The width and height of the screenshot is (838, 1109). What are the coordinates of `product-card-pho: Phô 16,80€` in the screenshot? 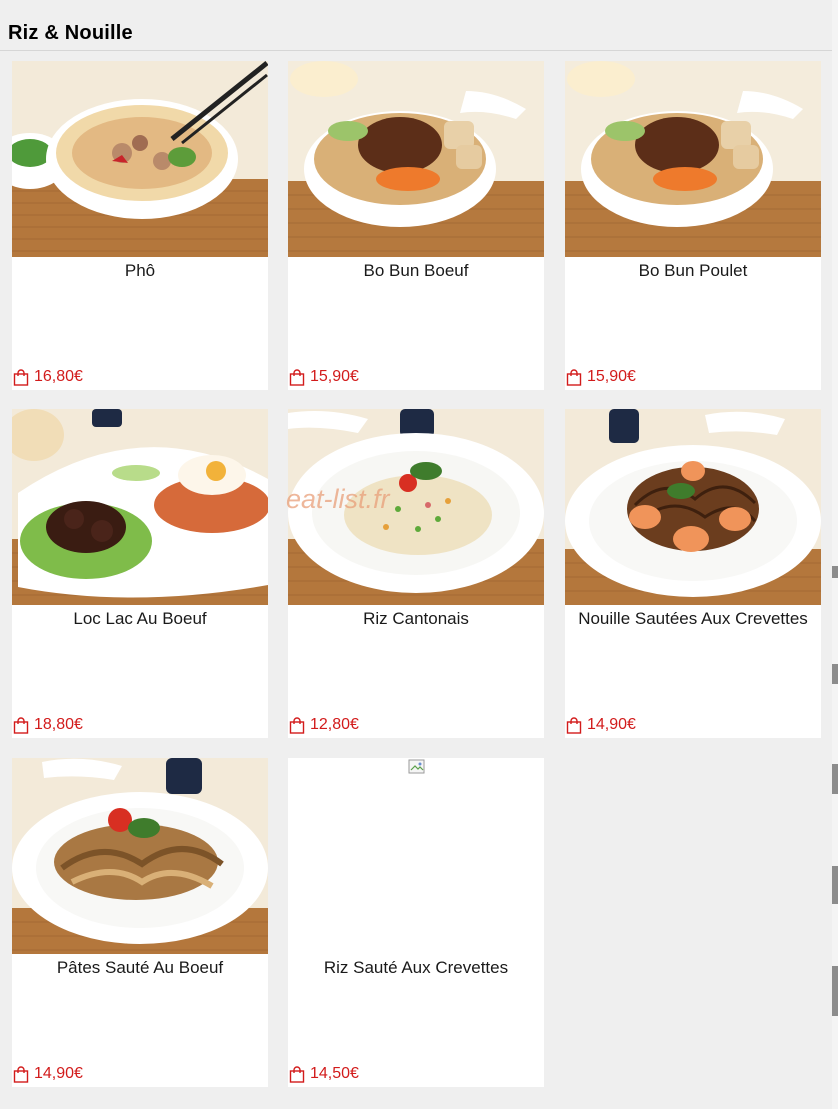 It's located at (140, 225).